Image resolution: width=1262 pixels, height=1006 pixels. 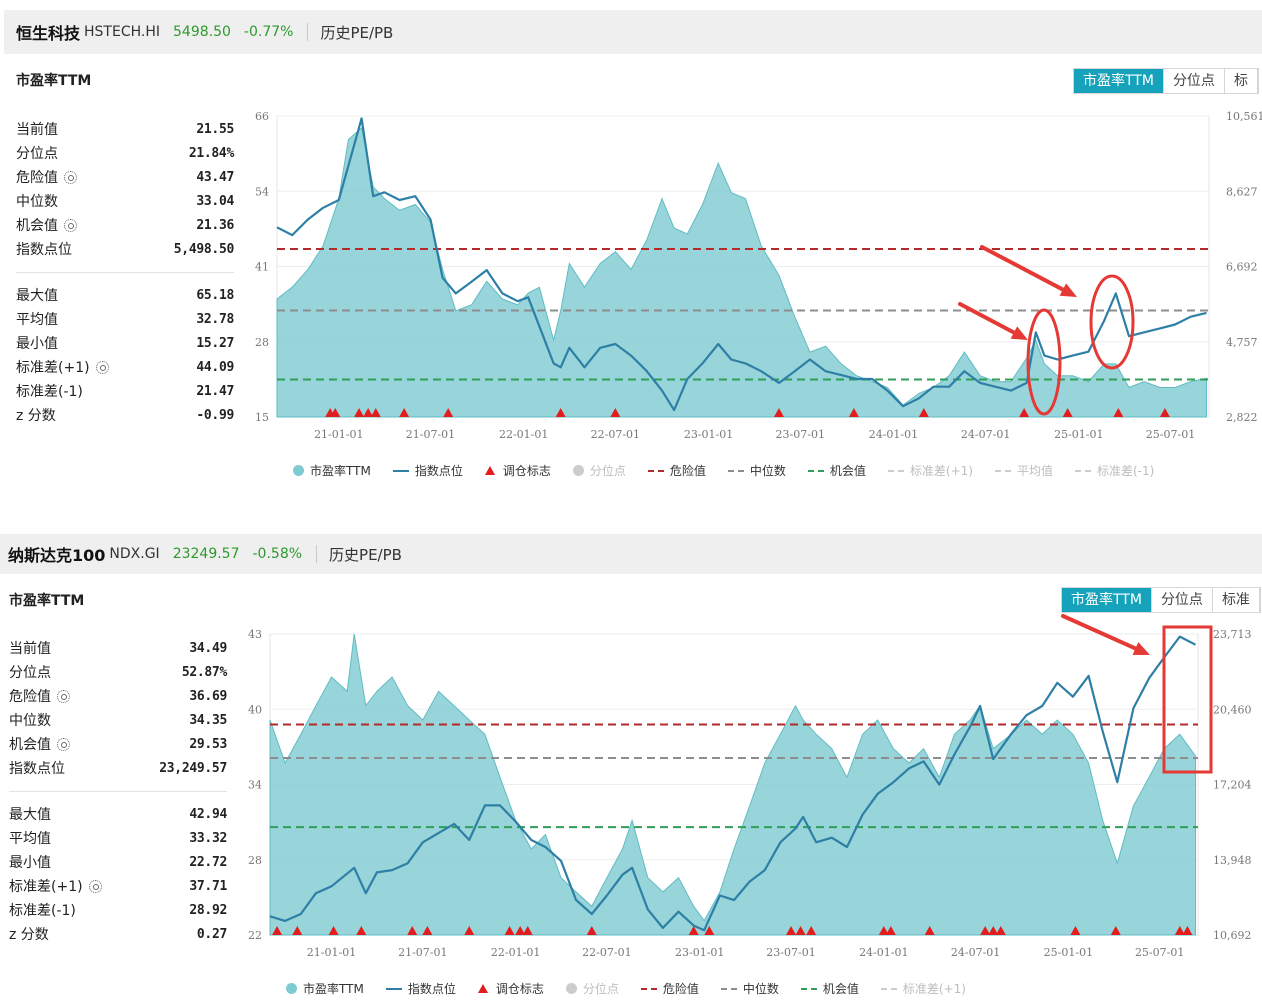 I want to click on y-right-tick-label: 6,692, so click(x=1242, y=267).